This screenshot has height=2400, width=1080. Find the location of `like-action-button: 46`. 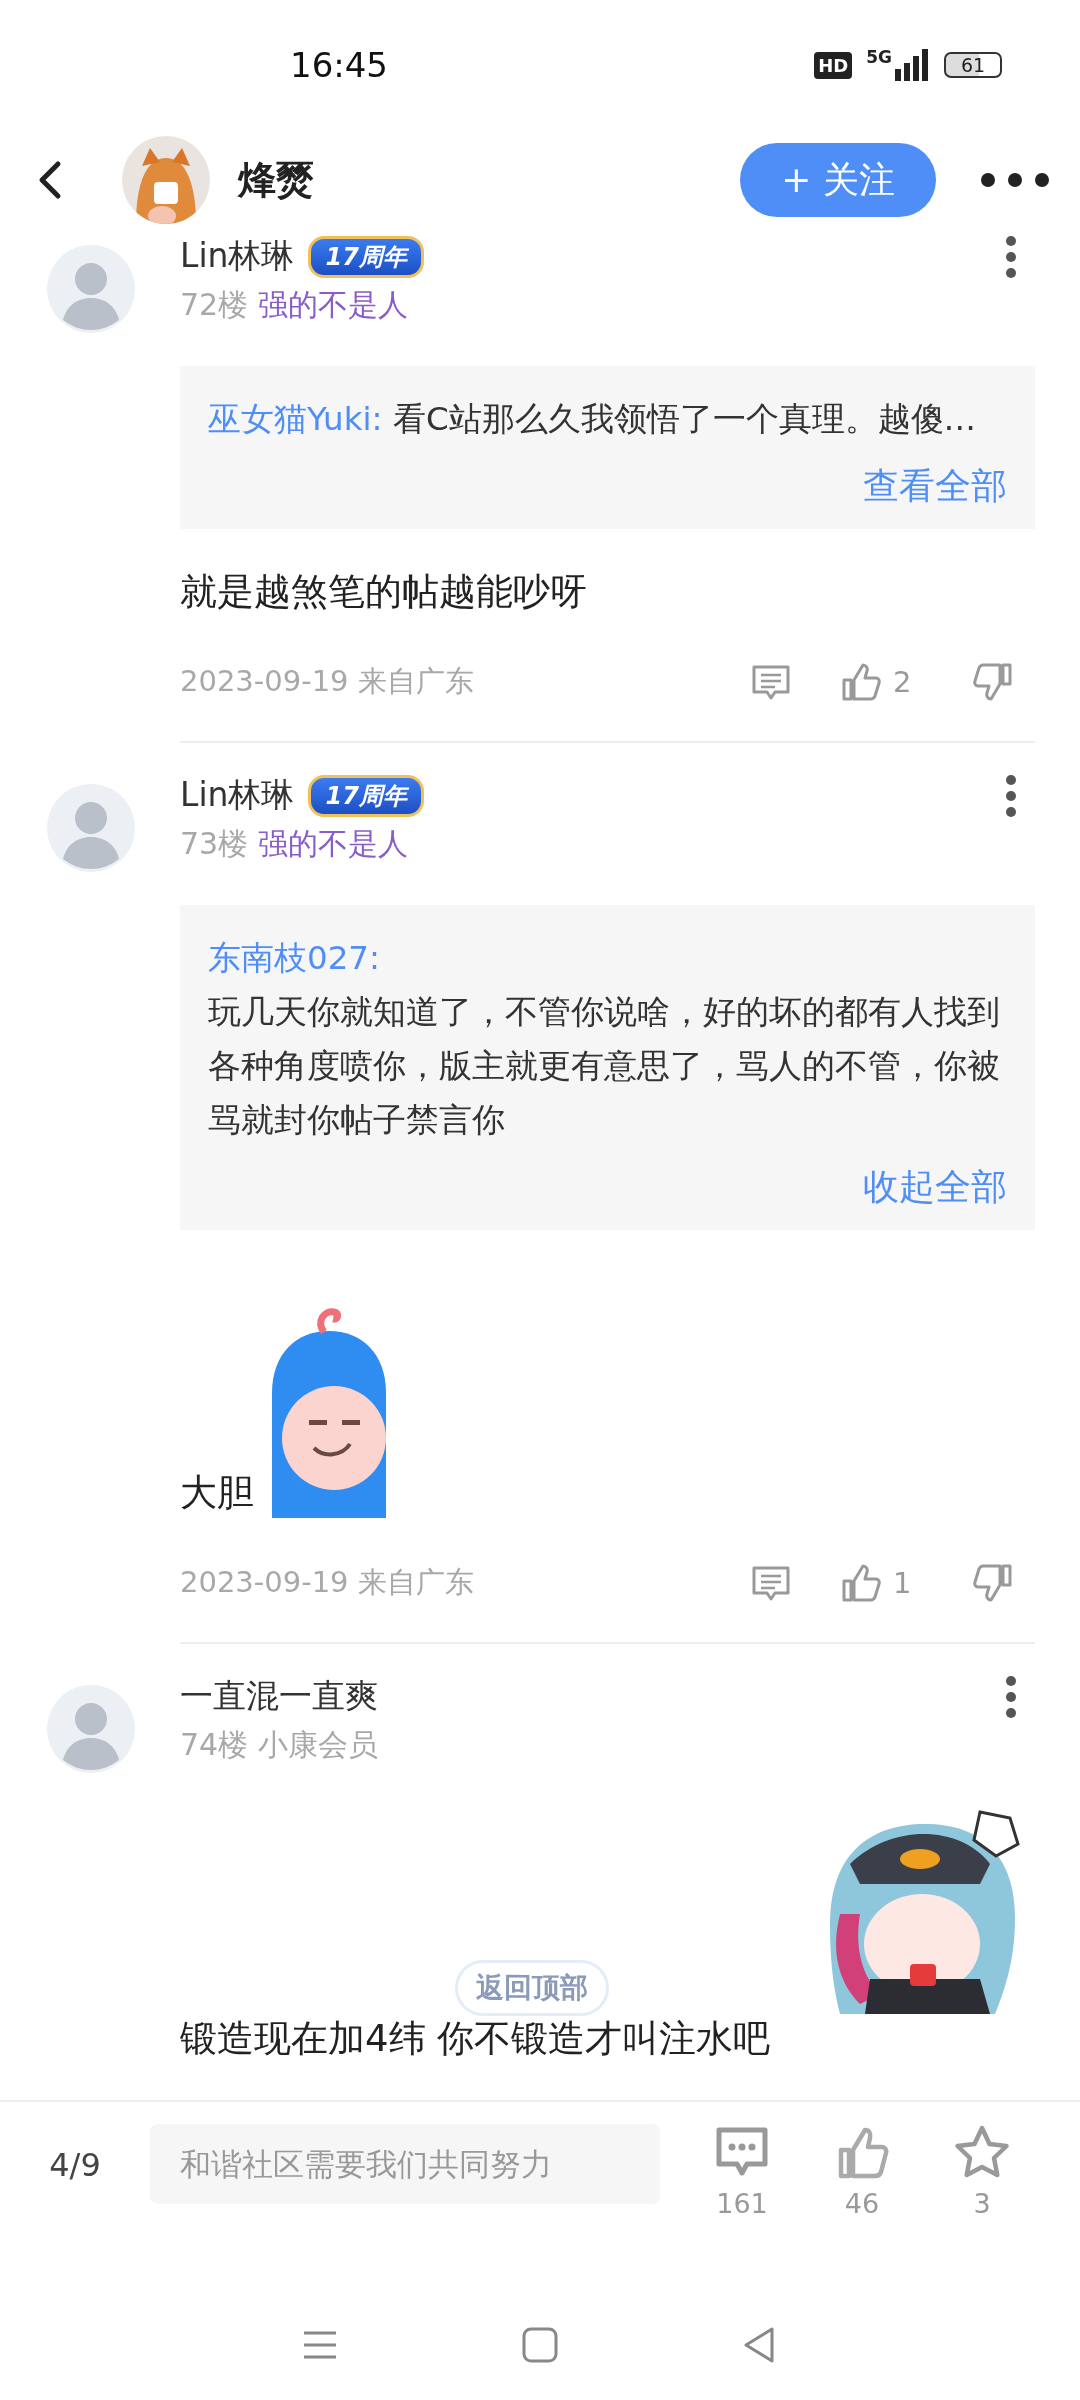

like-action-button: 46 is located at coordinates (862, 2171).